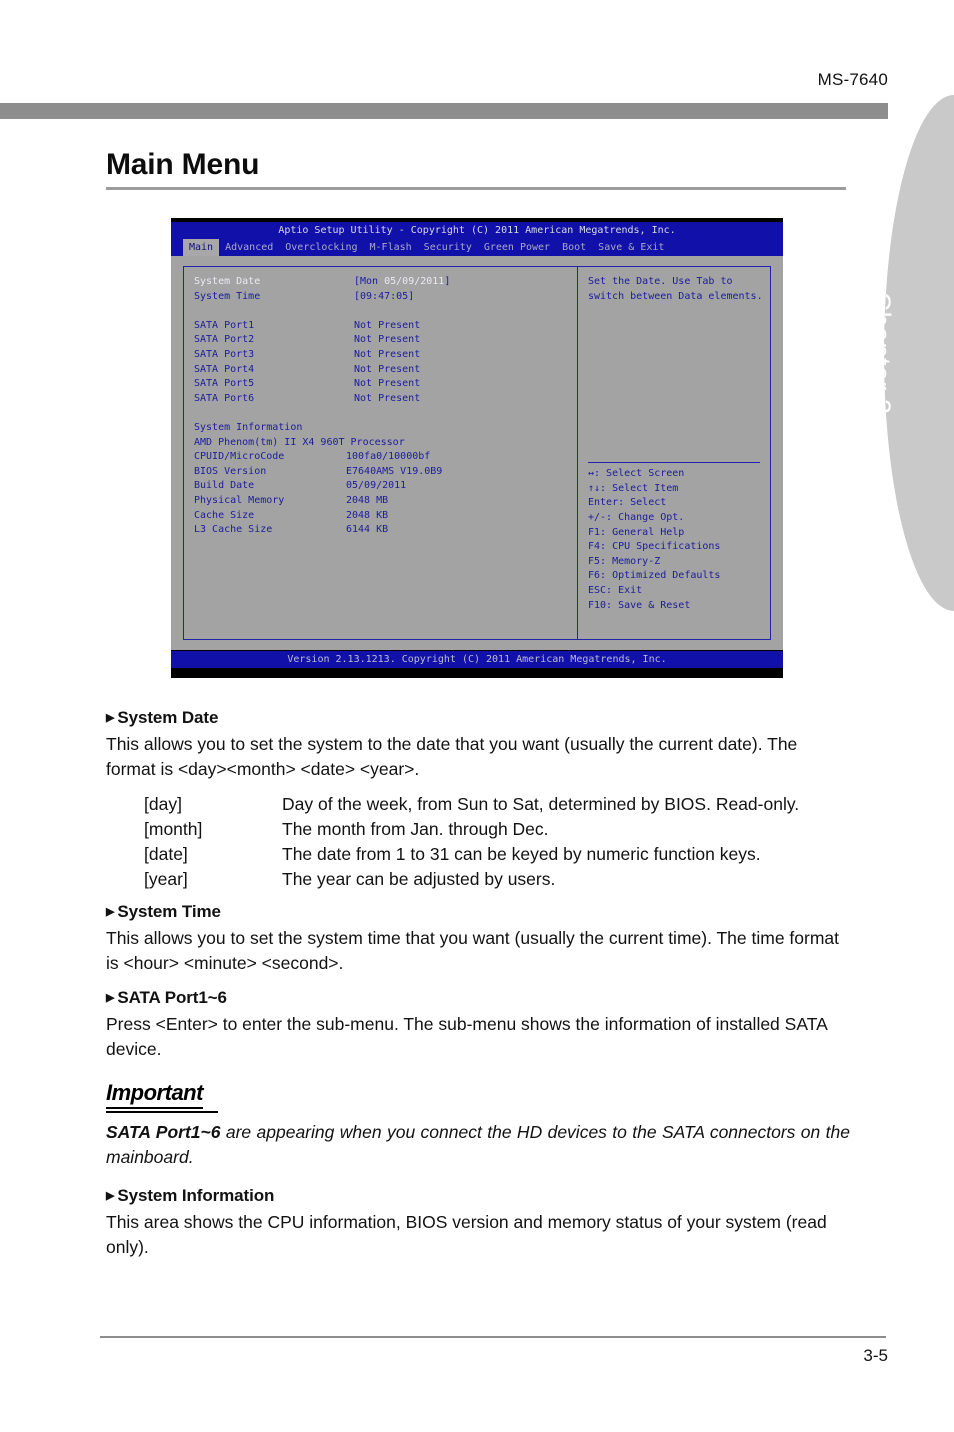  I want to click on bios-tab-m-flash: M-Flash, so click(391, 247).